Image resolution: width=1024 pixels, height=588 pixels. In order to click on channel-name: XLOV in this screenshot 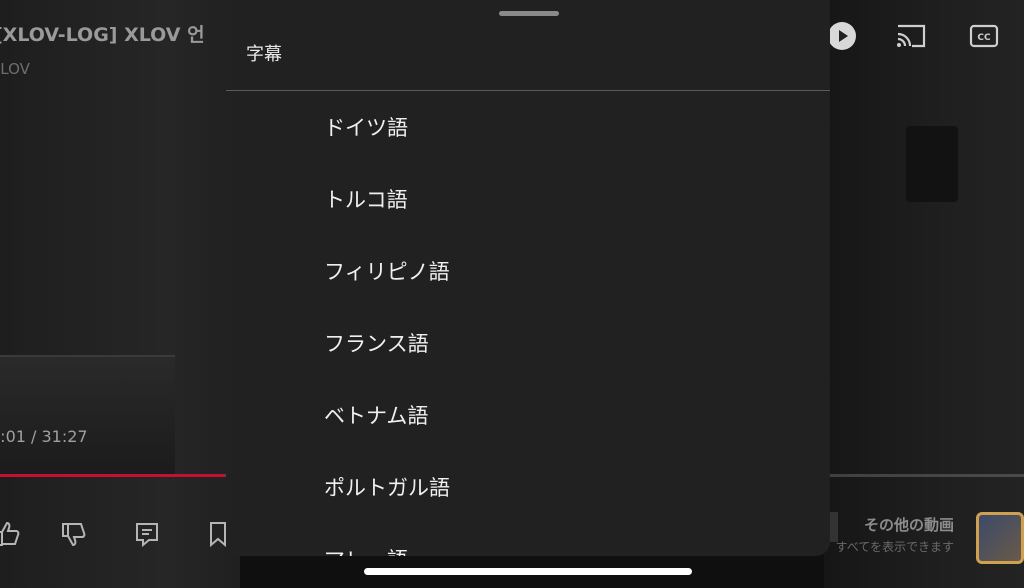, I will do `click(15, 69)`.